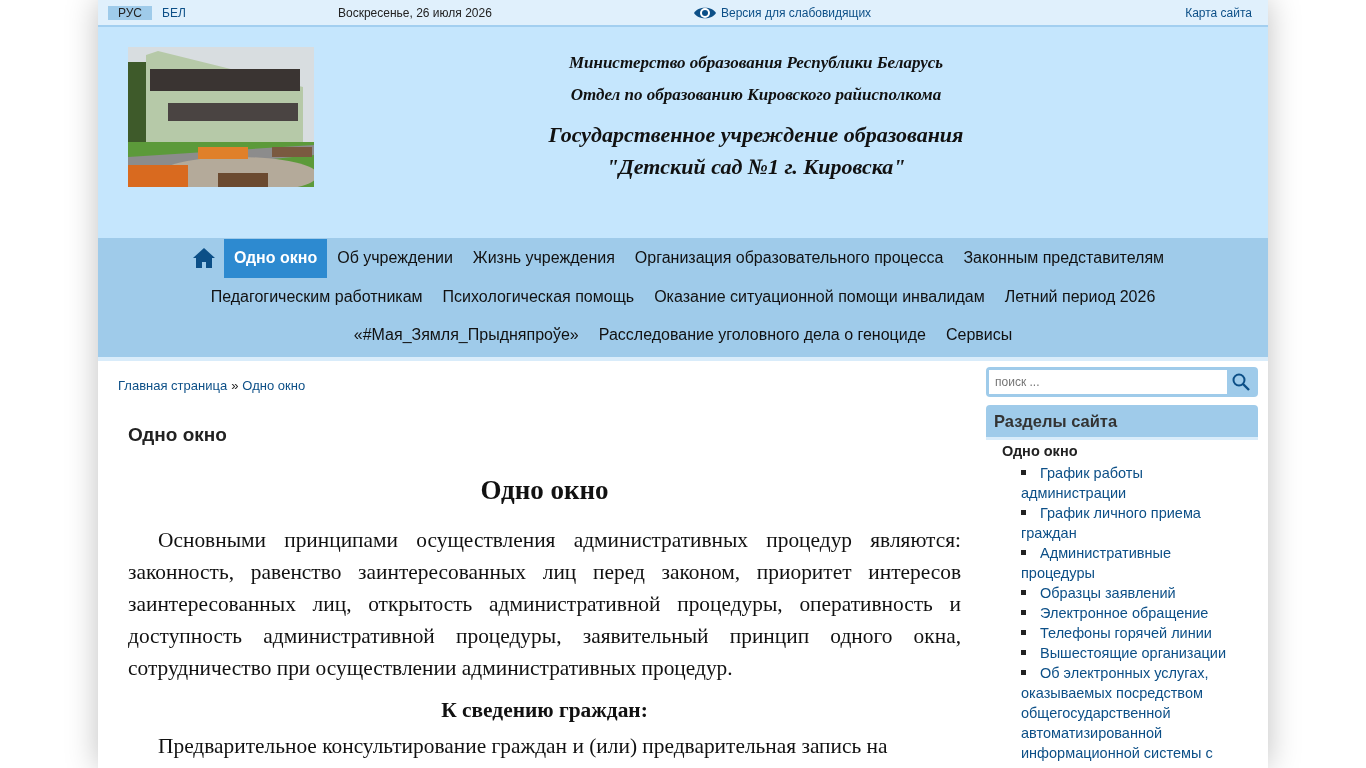 The width and height of the screenshot is (1366, 768). I want to click on article-subheading: К сведению граждан:, so click(544, 710).